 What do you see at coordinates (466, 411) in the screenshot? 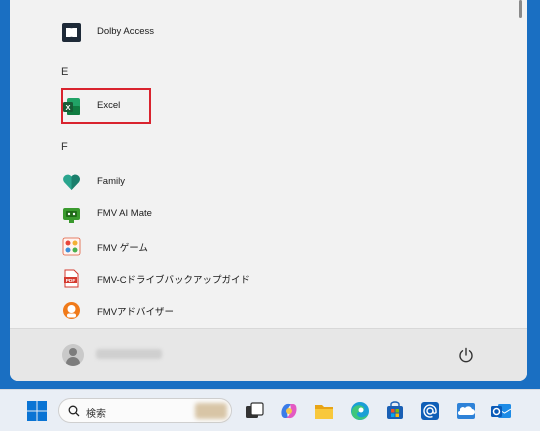
I see `onedrive-icon` at bounding box center [466, 411].